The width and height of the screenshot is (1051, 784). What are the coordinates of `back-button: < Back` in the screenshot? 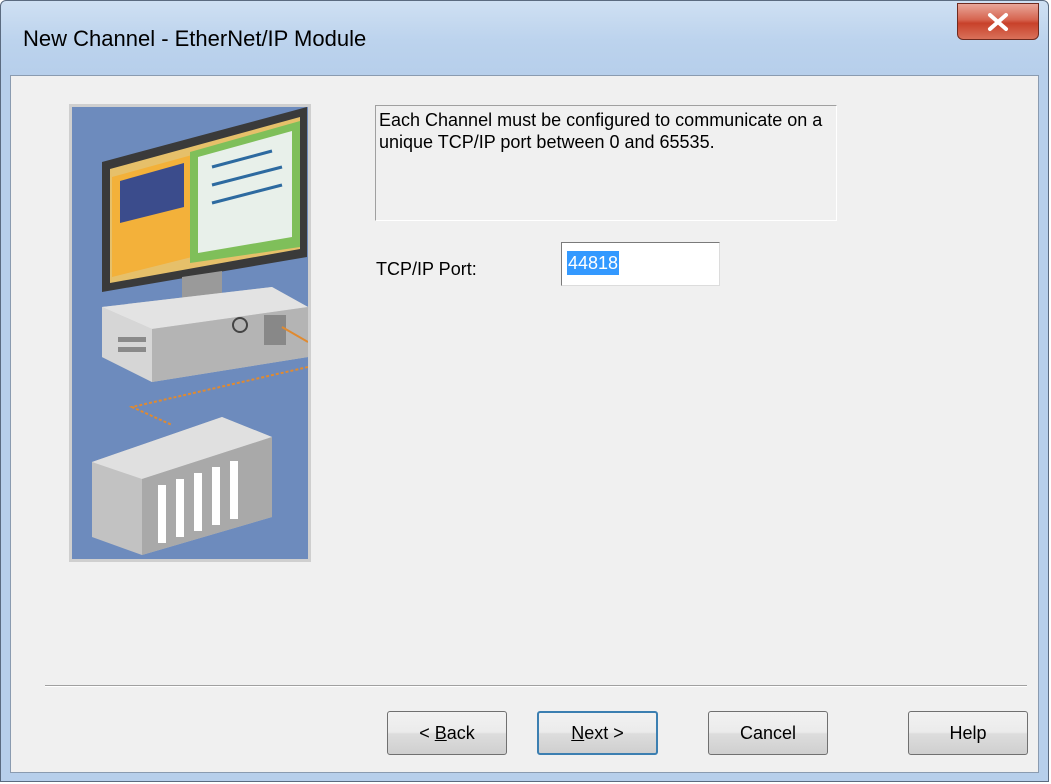 It's located at (447, 733).